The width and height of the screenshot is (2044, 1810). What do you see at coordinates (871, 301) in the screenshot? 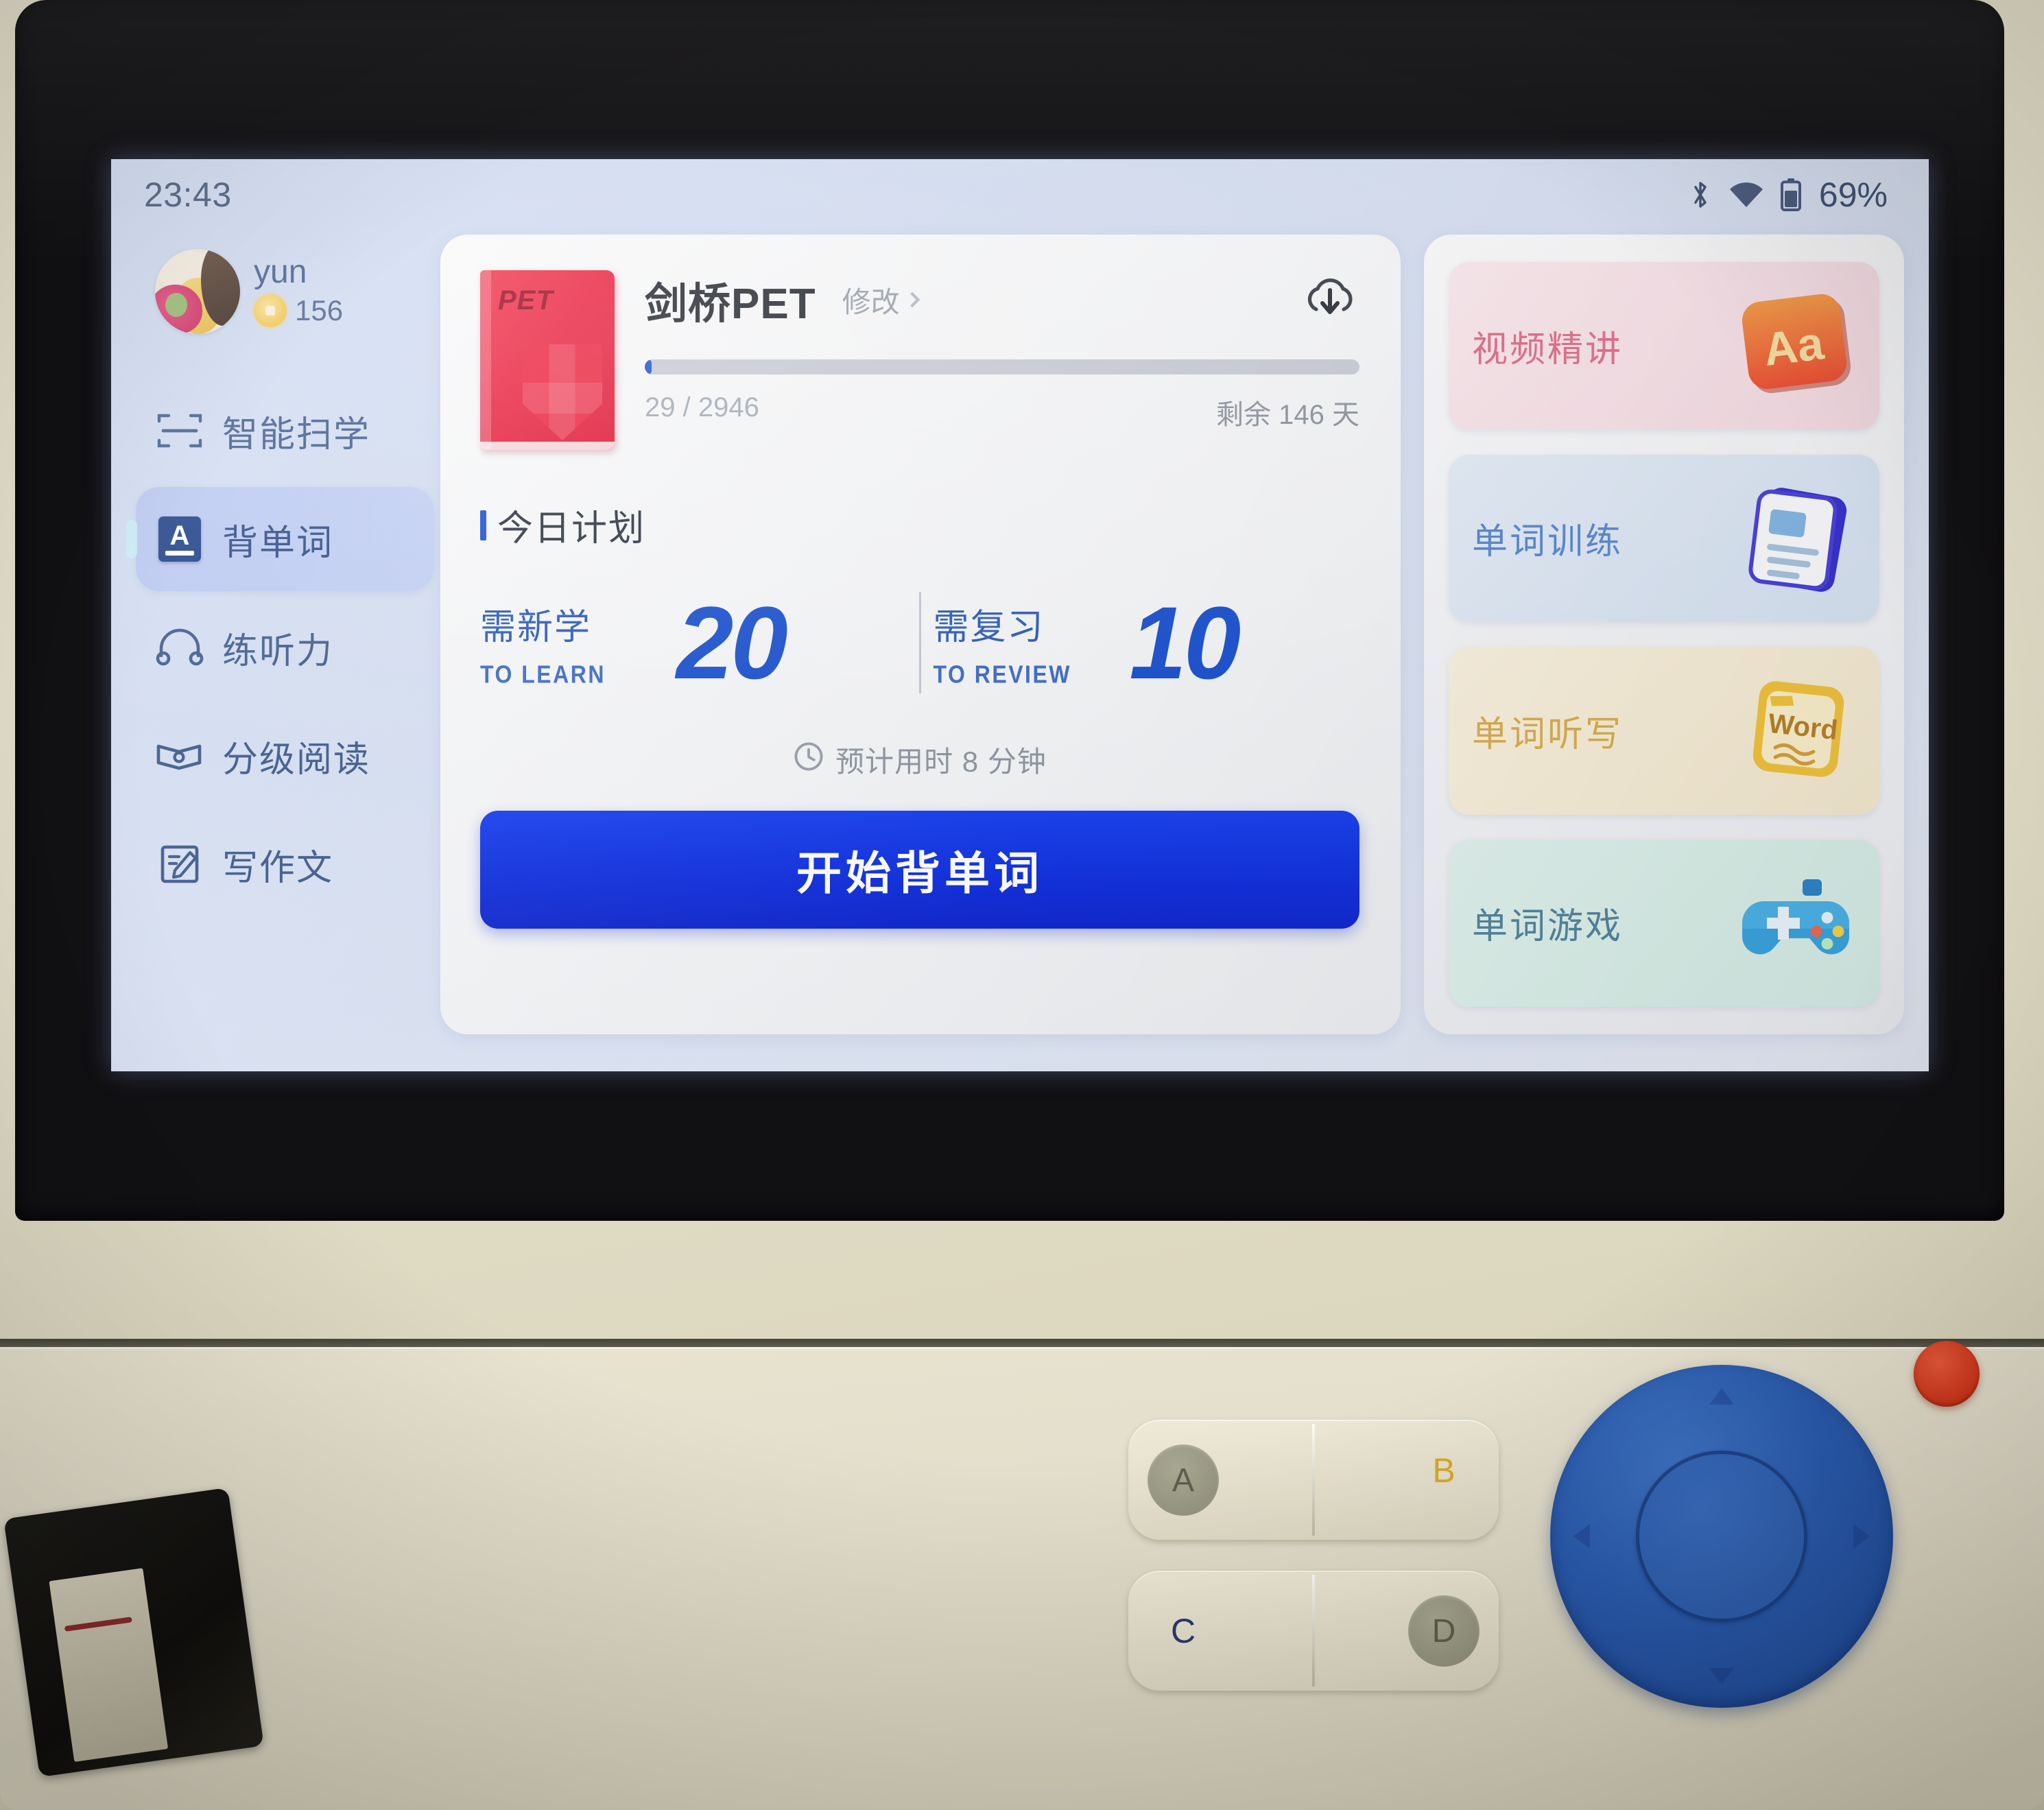
I see `edit-label: 修改` at bounding box center [871, 301].